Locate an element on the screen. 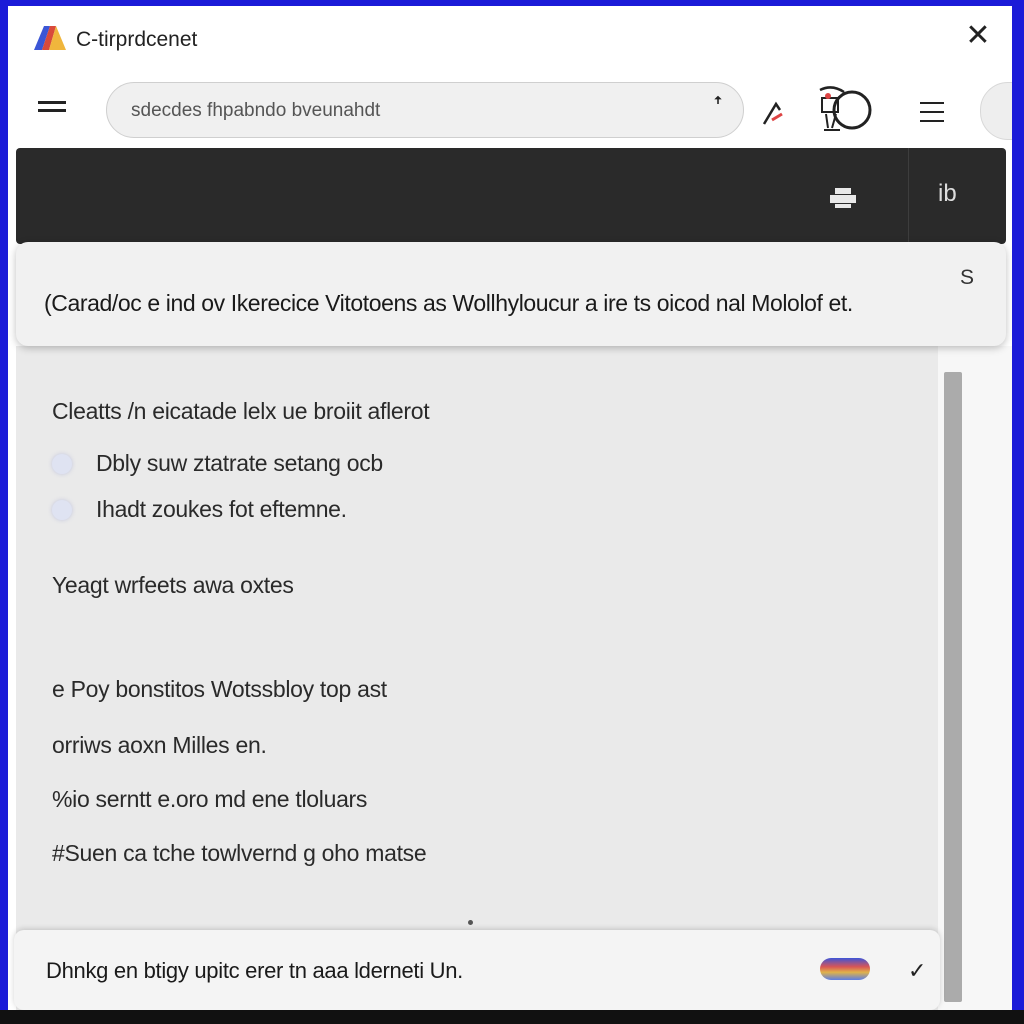 The image size is (1024, 1024). print-icon is located at coordinates (843, 198).